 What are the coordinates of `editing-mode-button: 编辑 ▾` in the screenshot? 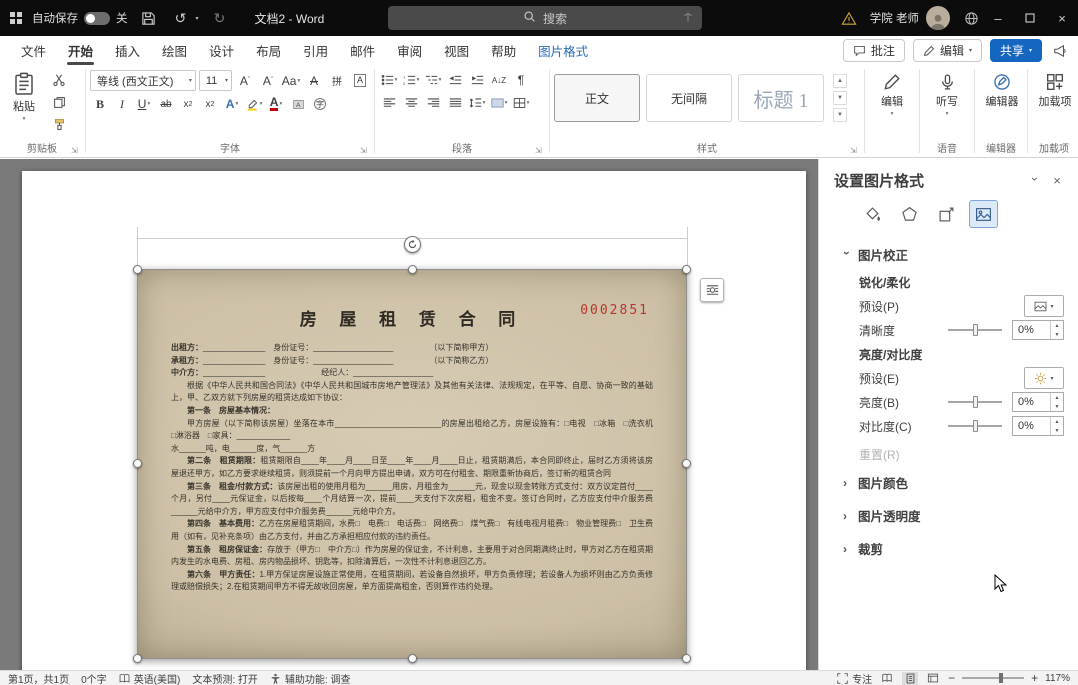 It's located at (947, 50).